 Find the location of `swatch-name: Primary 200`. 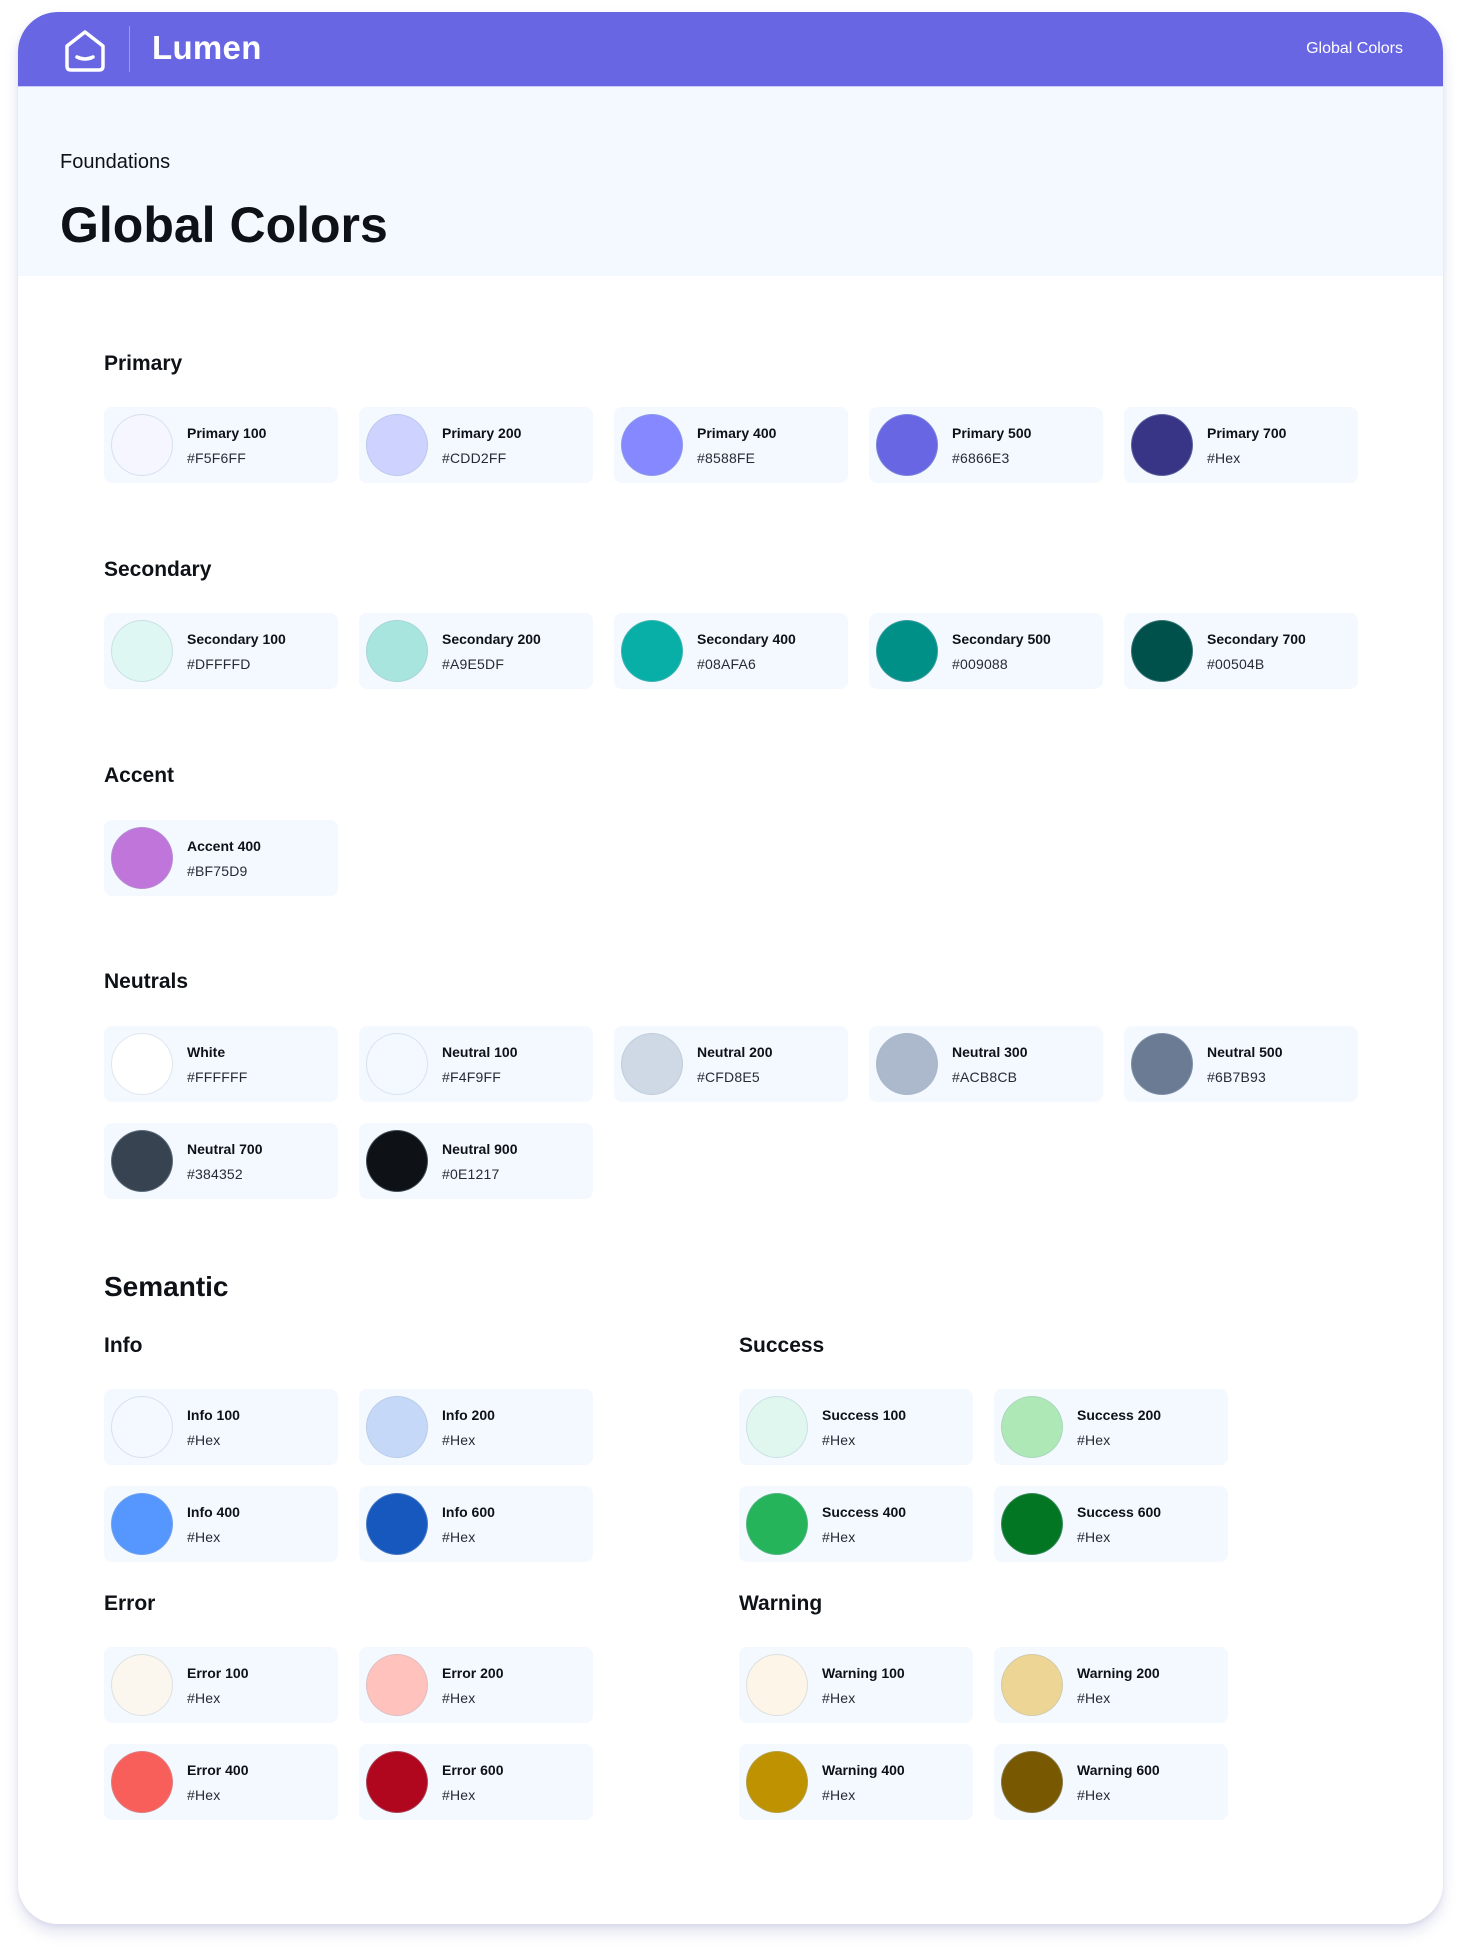

swatch-name: Primary 200 is located at coordinates (482, 433).